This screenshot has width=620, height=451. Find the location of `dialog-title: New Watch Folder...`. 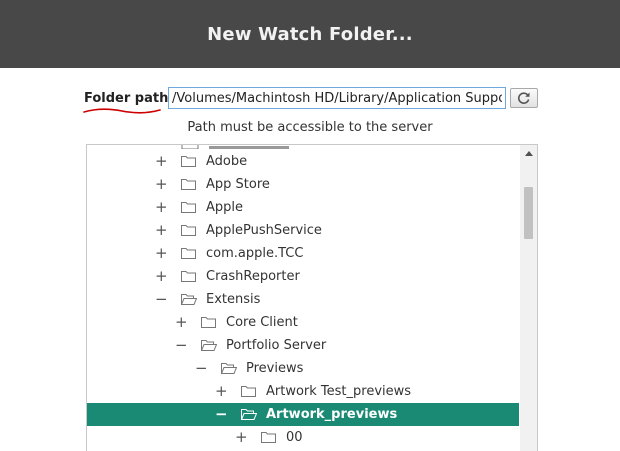

dialog-title: New Watch Folder... is located at coordinates (310, 34).